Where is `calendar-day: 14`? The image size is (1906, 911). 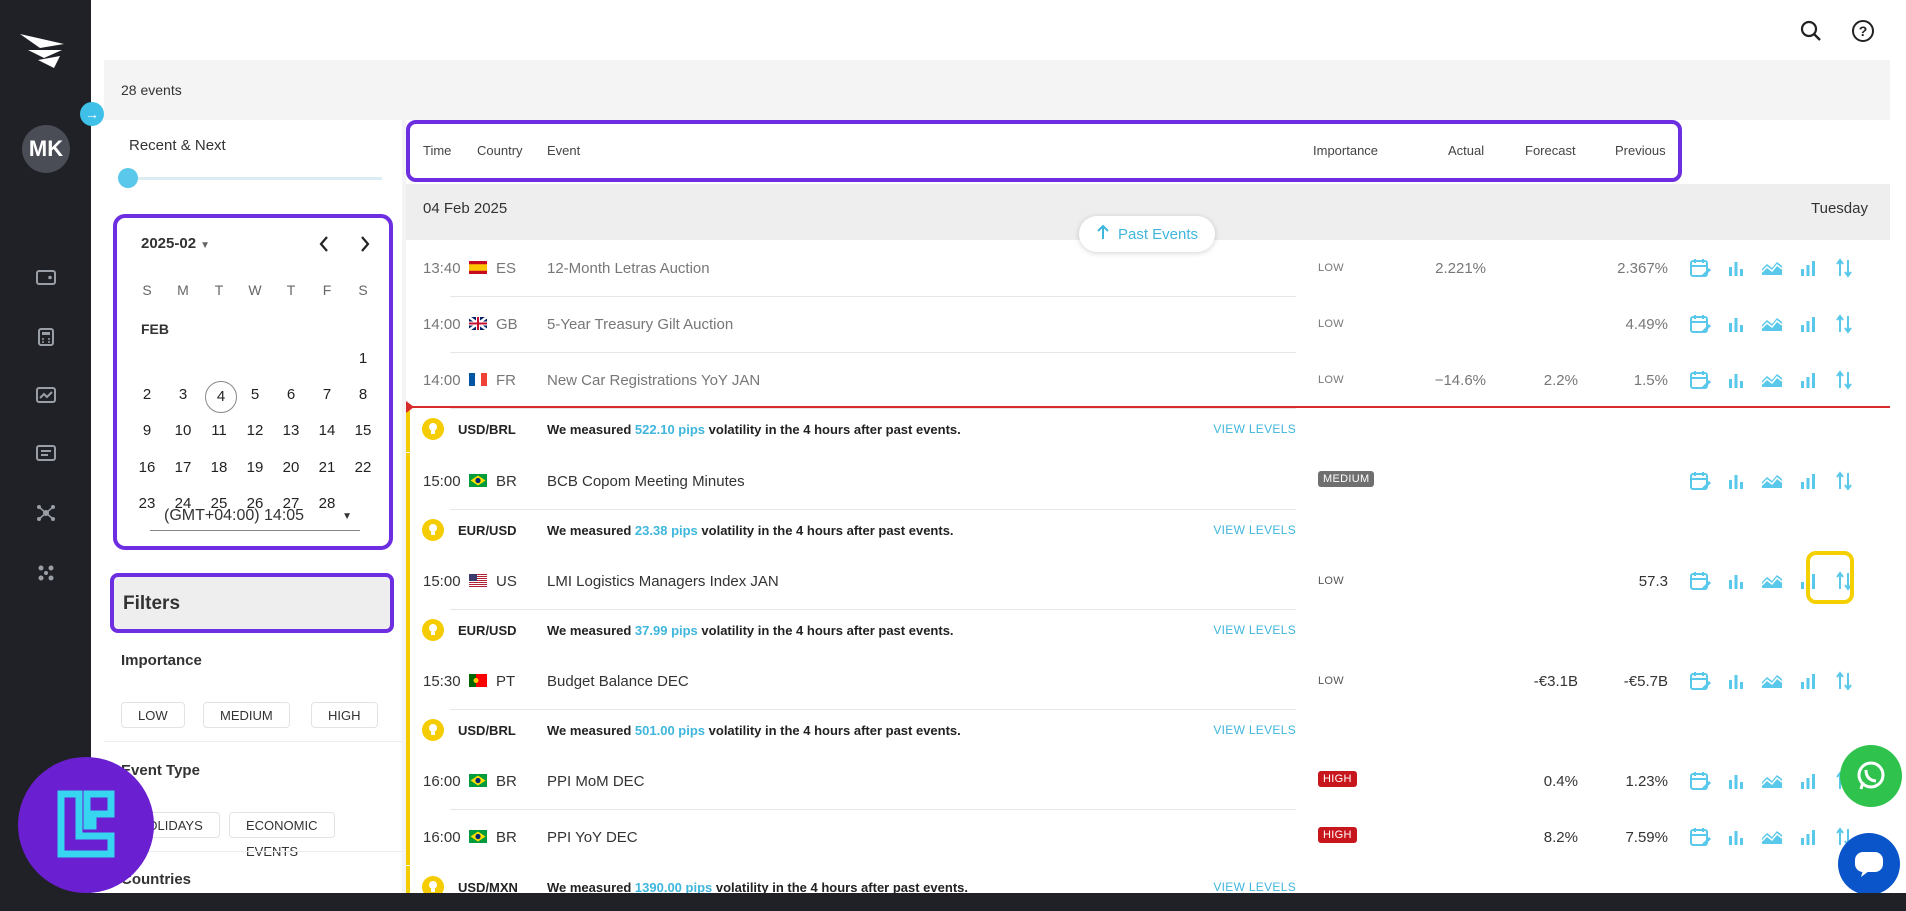 calendar-day: 14 is located at coordinates (327, 430).